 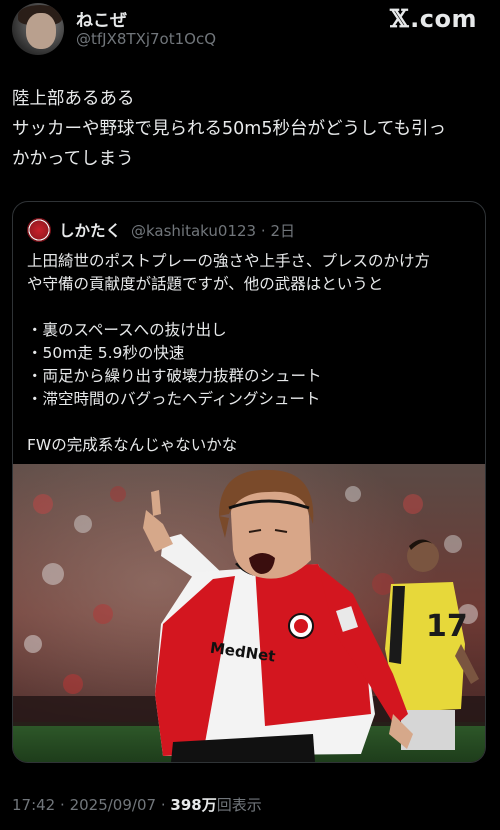 I want to click on quote-age: 2日, so click(x=282, y=231).